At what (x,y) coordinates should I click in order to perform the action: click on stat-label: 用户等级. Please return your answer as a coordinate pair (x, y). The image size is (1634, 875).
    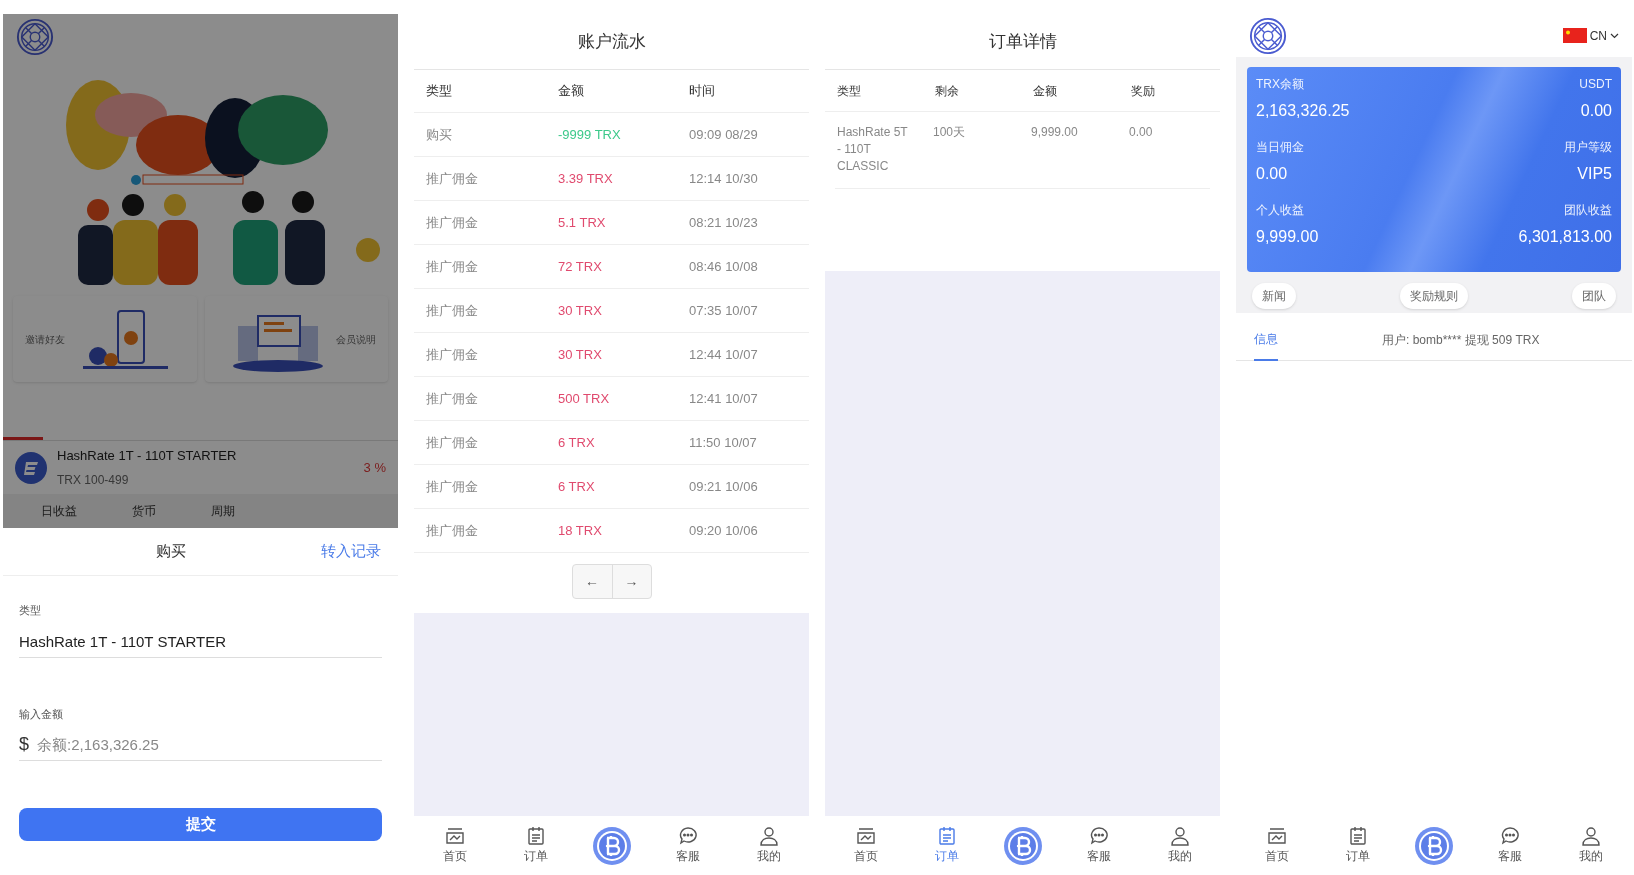
    Looking at the image, I should click on (1588, 147).